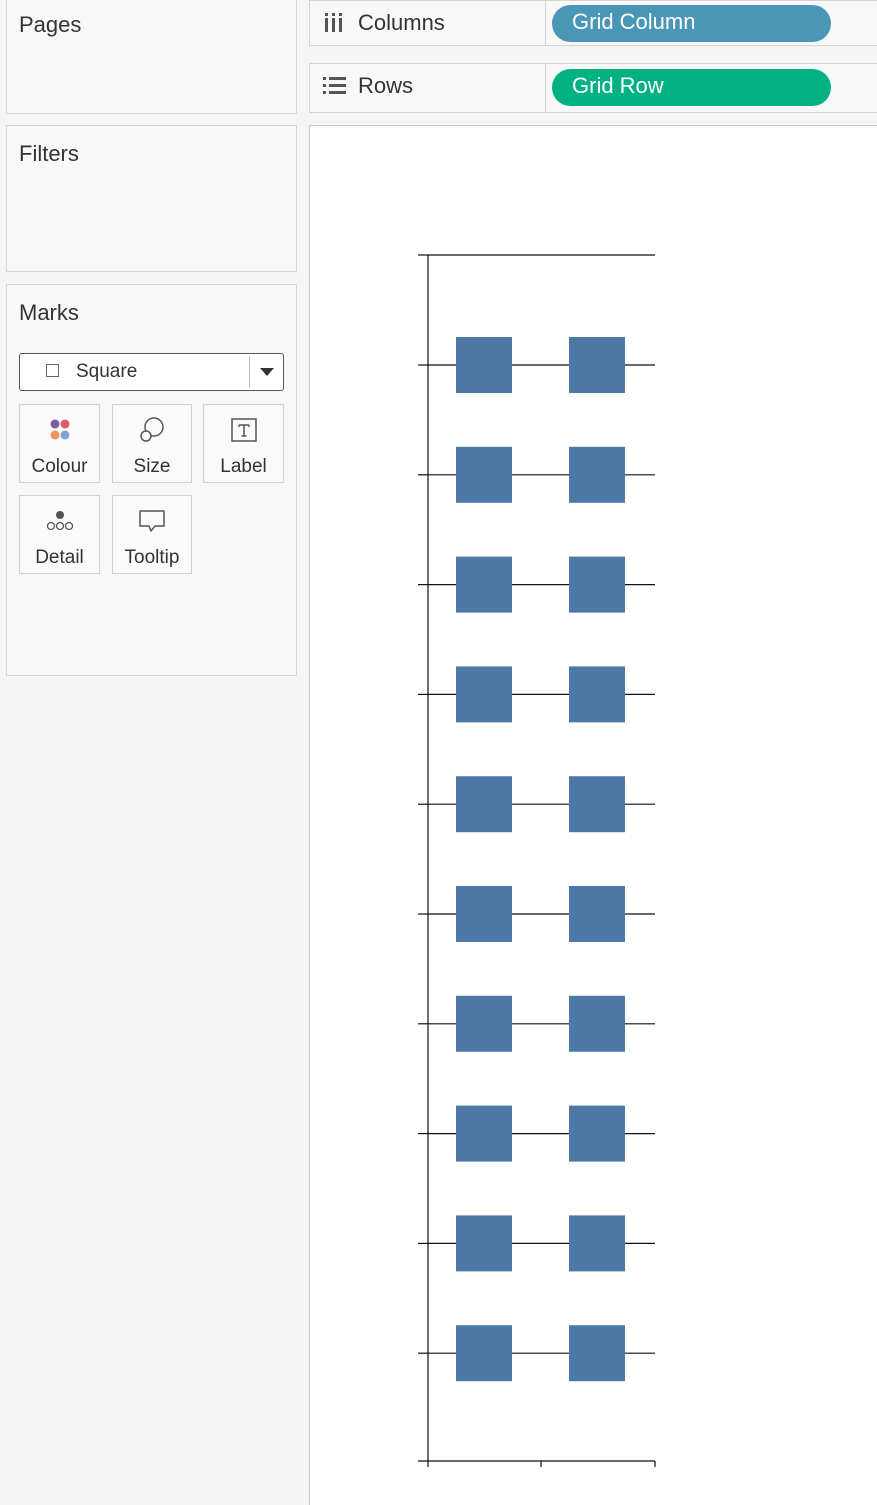 The height and width of the screenshot is (1505, 877). What do you see at coordinates (151, 57) in the screenshot?
I see `pages-card: Pages` at bounding box center [151, 57].